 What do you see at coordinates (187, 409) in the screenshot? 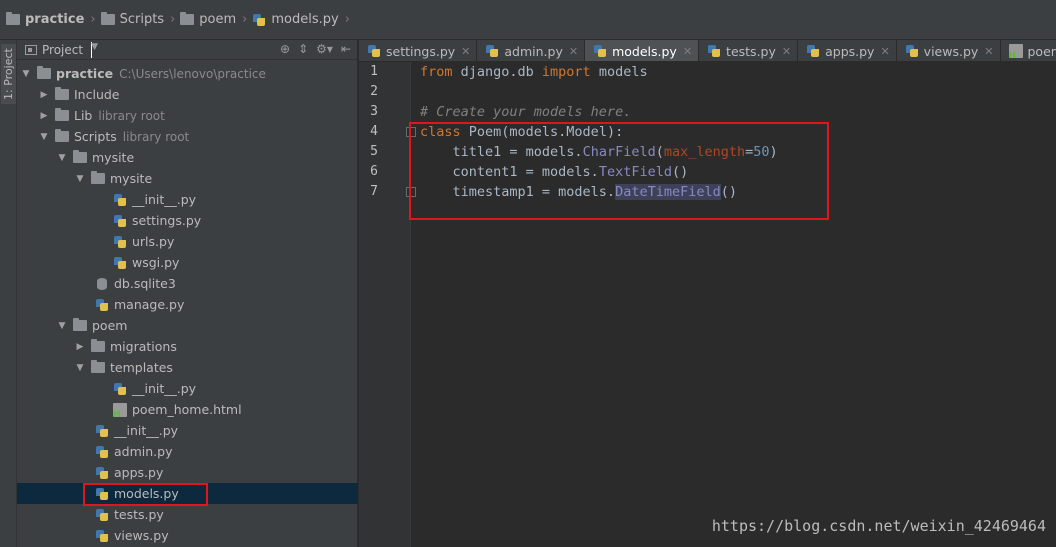
I see `tree-item-poem-home-html: poem_home.html` at bounding box center [187, 409].